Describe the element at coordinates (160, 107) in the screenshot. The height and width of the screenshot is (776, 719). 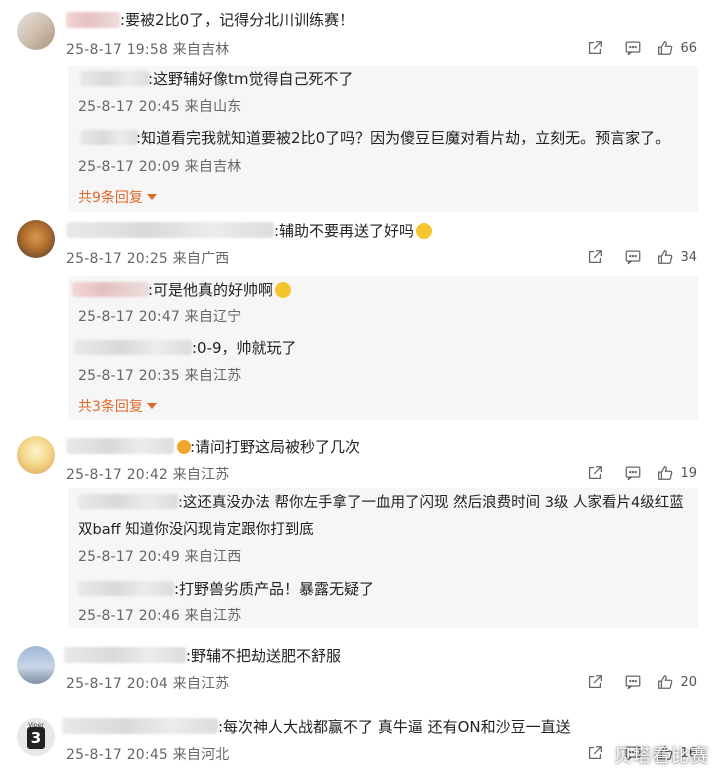
I see `reply-meta: 25-8-17 20:45 来自山东` at that location.